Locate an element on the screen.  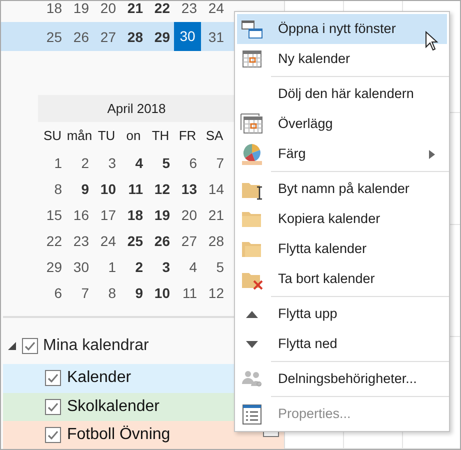
calendar-label: Fotboll Övning is located at coordinates (118, 434).